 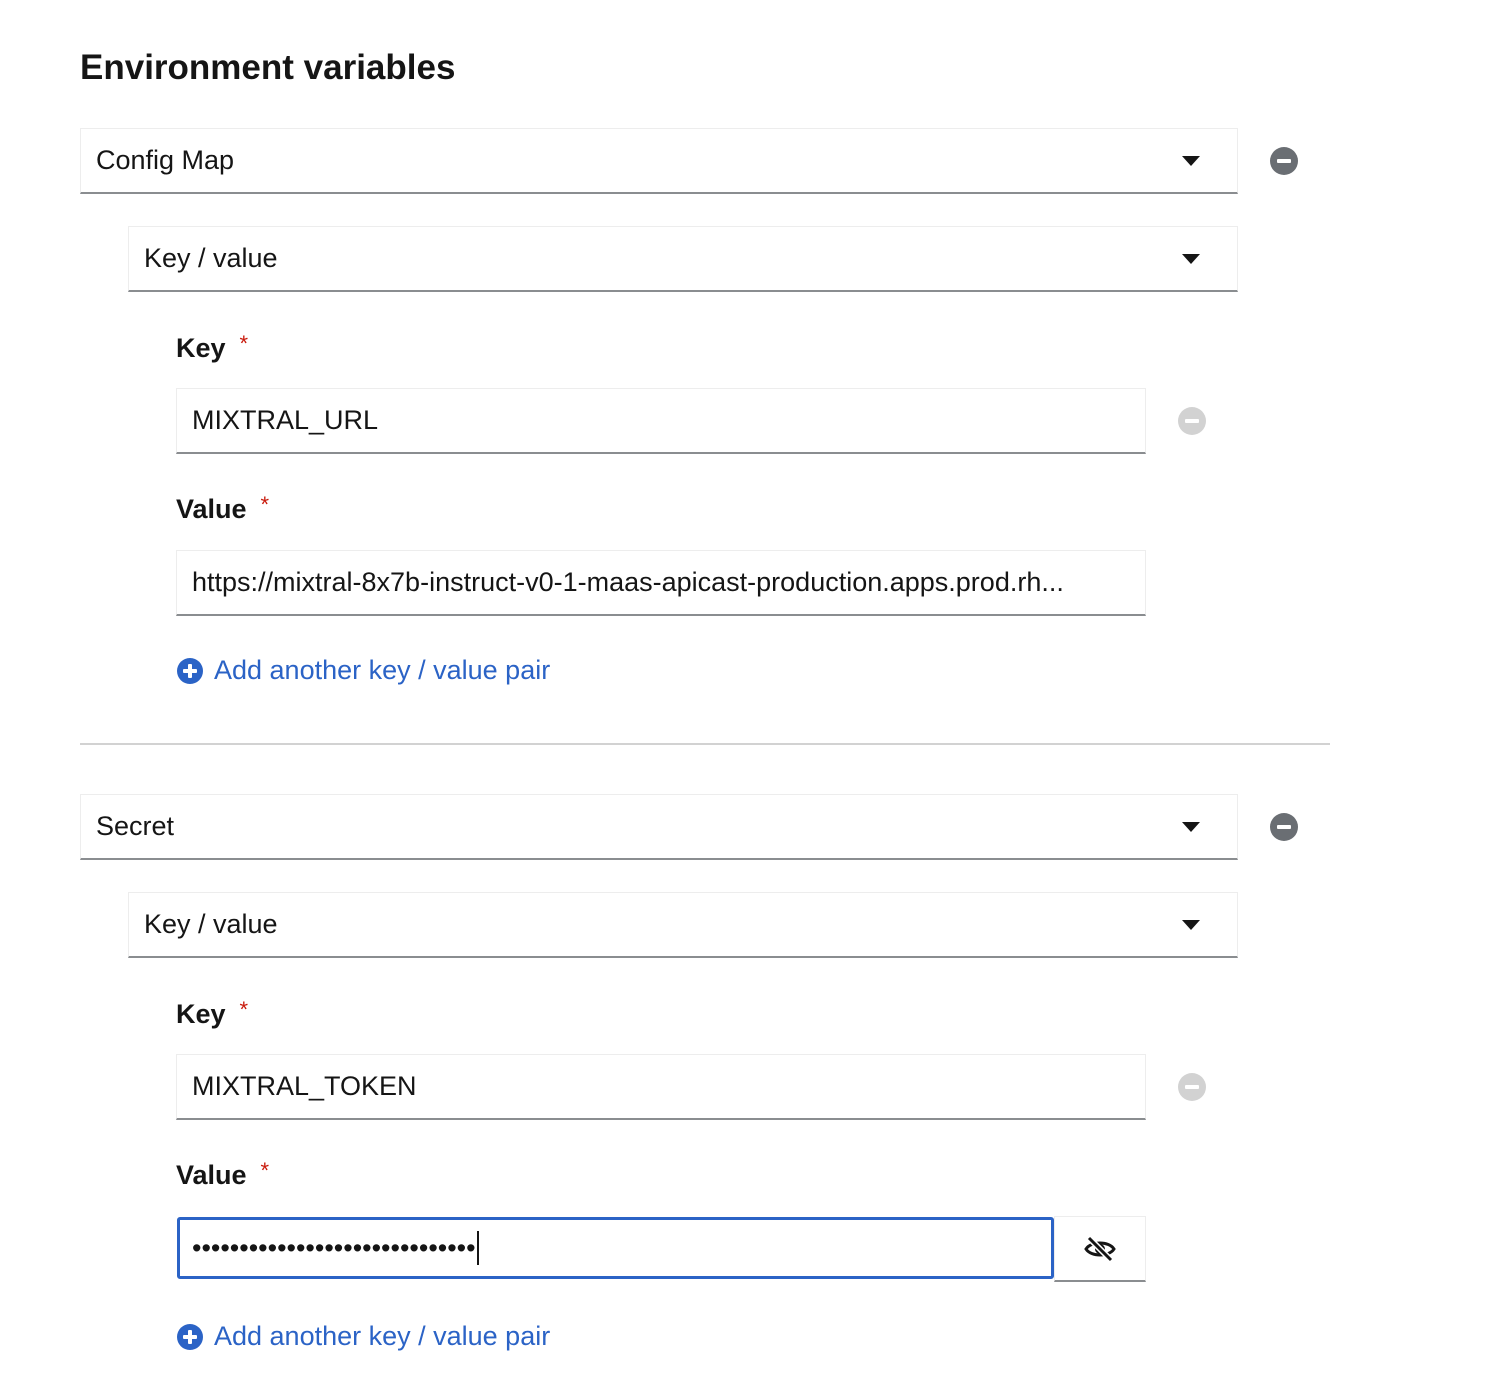 I want to click on text-cursor, so click(x=477, y=1248).